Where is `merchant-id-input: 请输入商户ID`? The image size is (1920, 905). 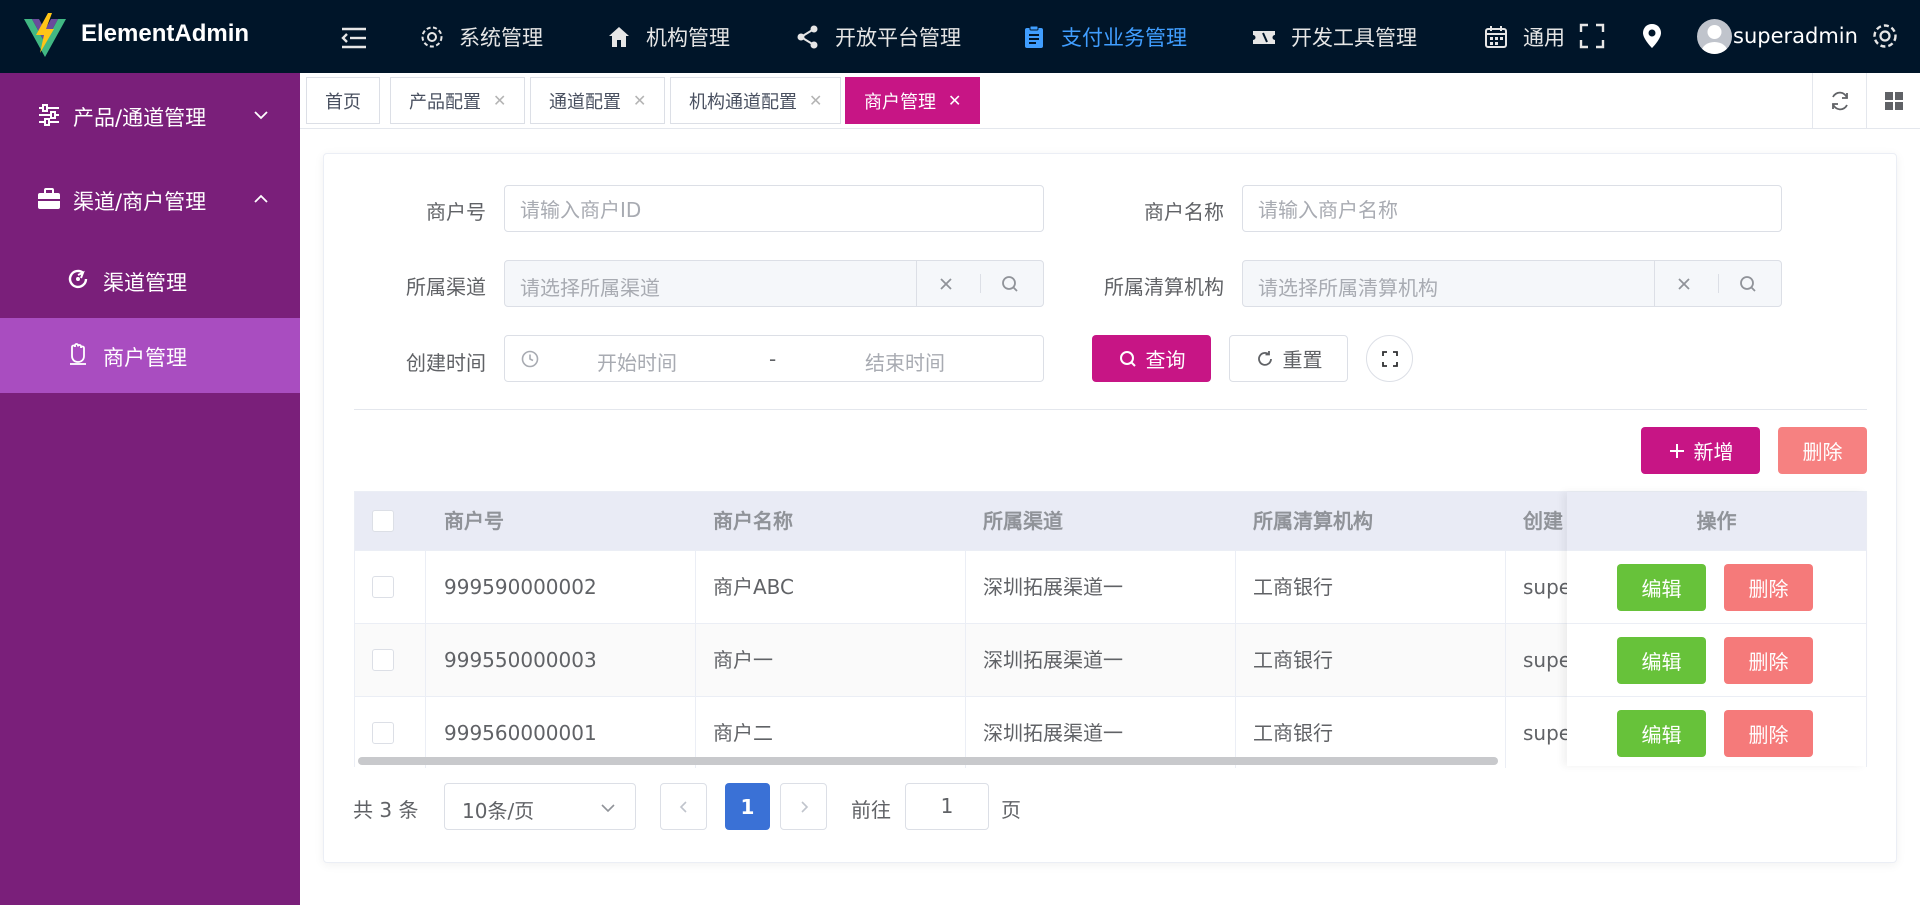 merchant-id-input: 请输入商户ID is located at coordinates (774, 208).